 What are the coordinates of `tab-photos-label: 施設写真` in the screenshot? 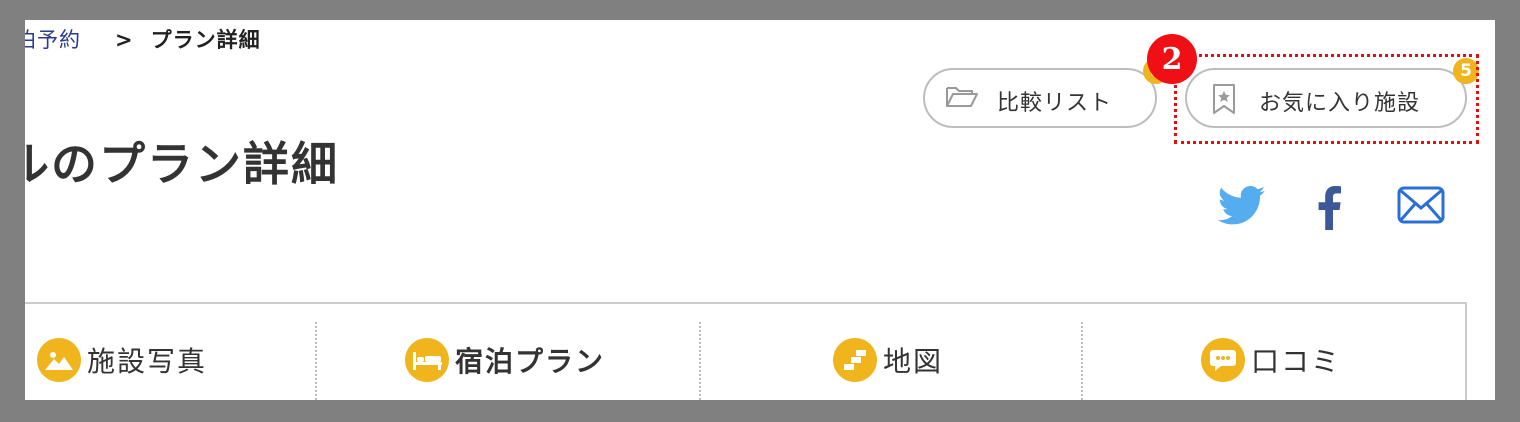 It's located at (147, 361).